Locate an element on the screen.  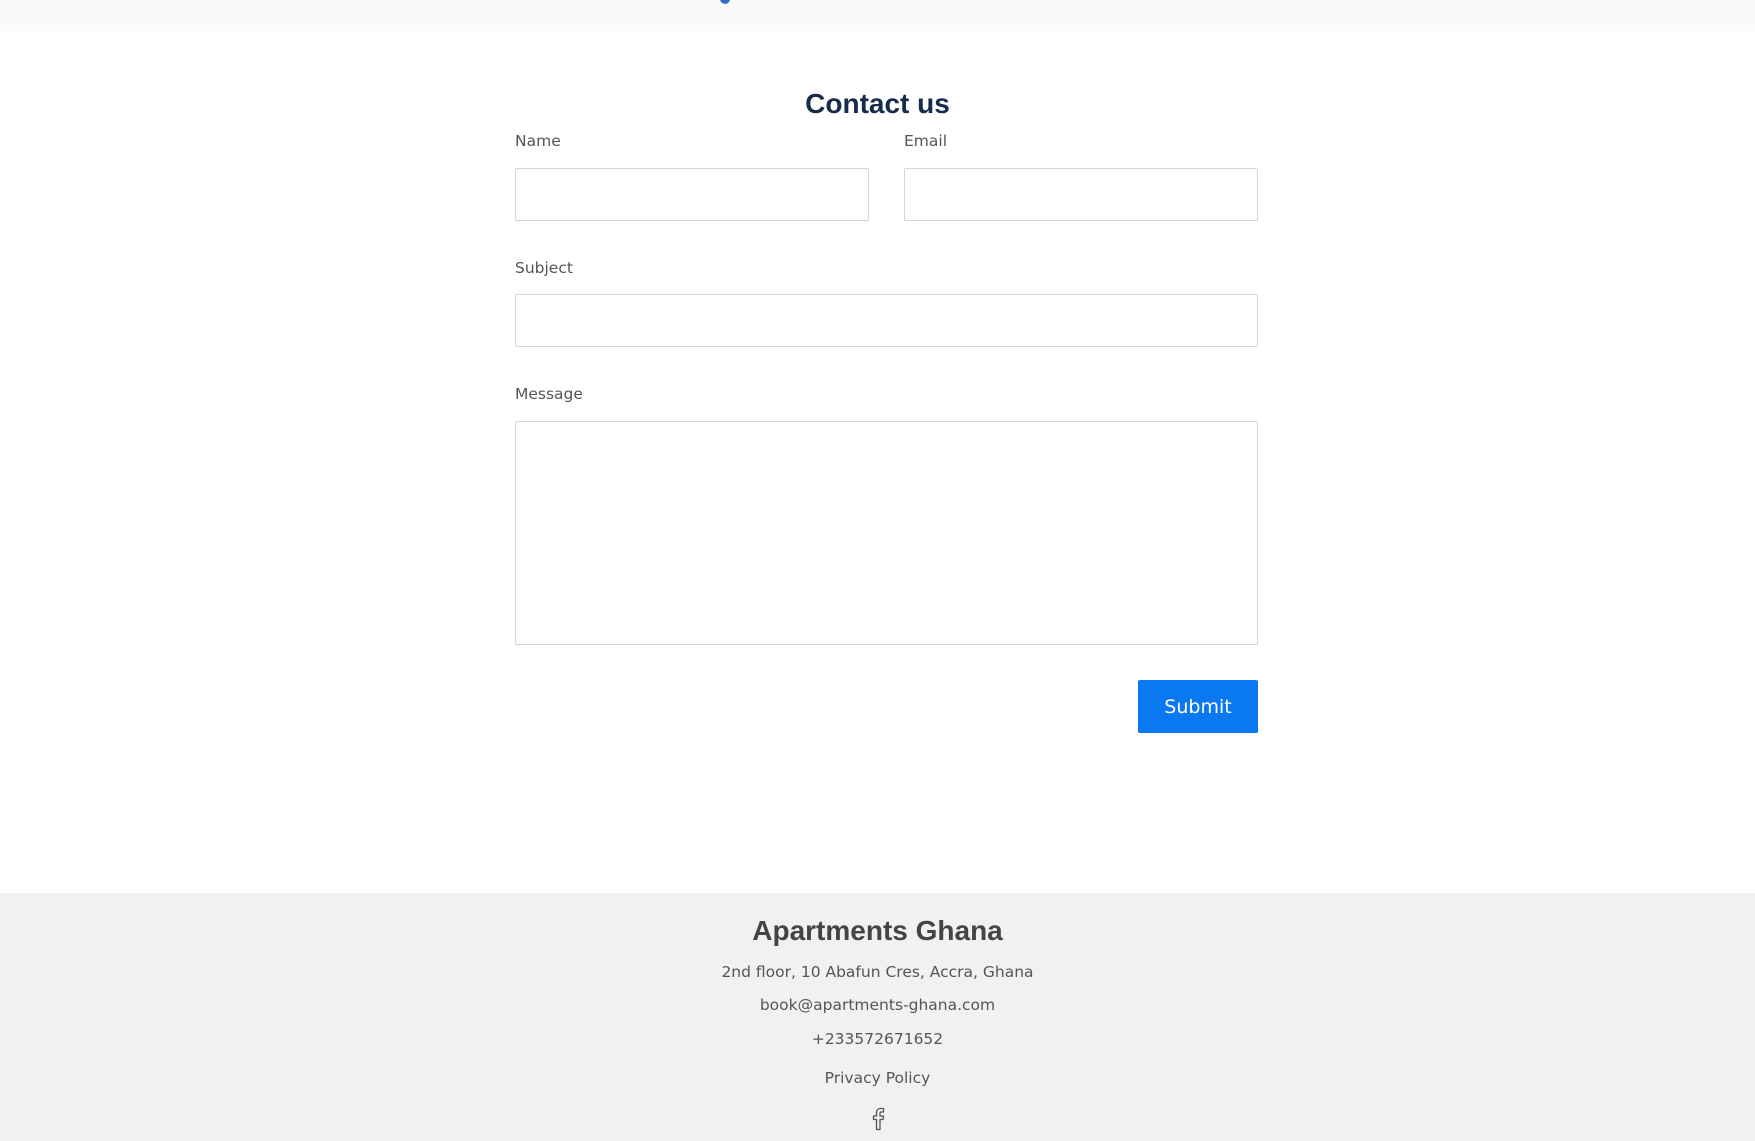
subject-input is located at coordinates (886, 320).